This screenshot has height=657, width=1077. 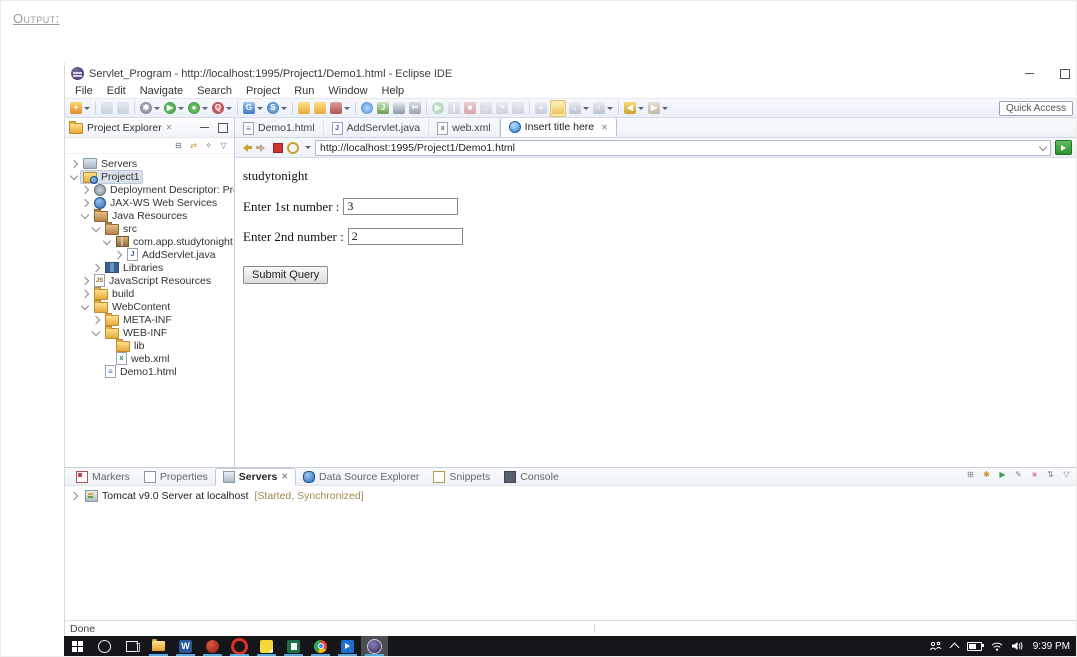 What do you see at coordinates (253, 108) in the screenshot?
I see `new-web-project-icon: G` at bounding box center [253, 108].